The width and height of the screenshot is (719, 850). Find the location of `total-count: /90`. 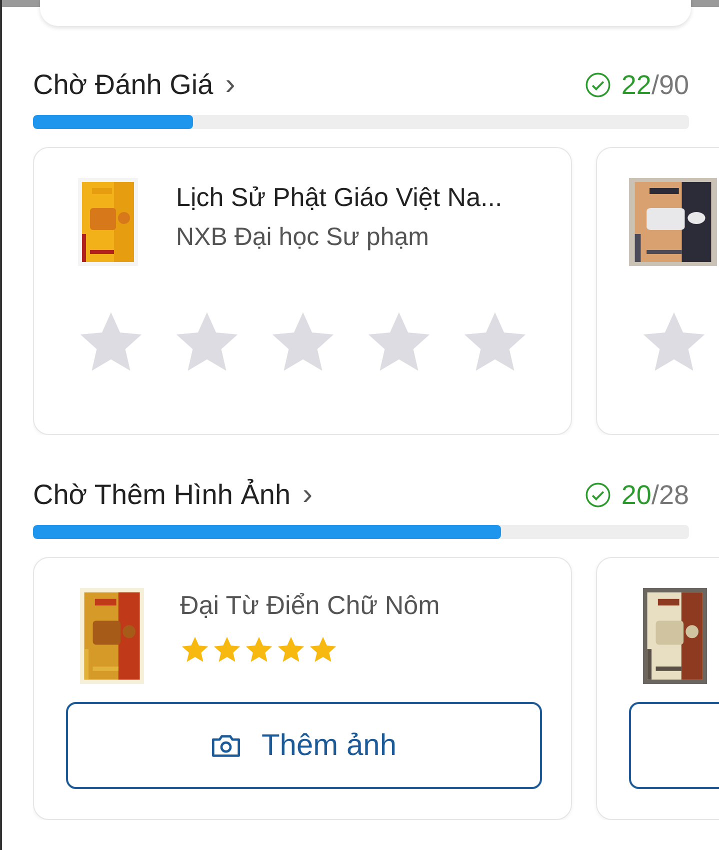

total-count: /90 is located at coordinates (670, 85).